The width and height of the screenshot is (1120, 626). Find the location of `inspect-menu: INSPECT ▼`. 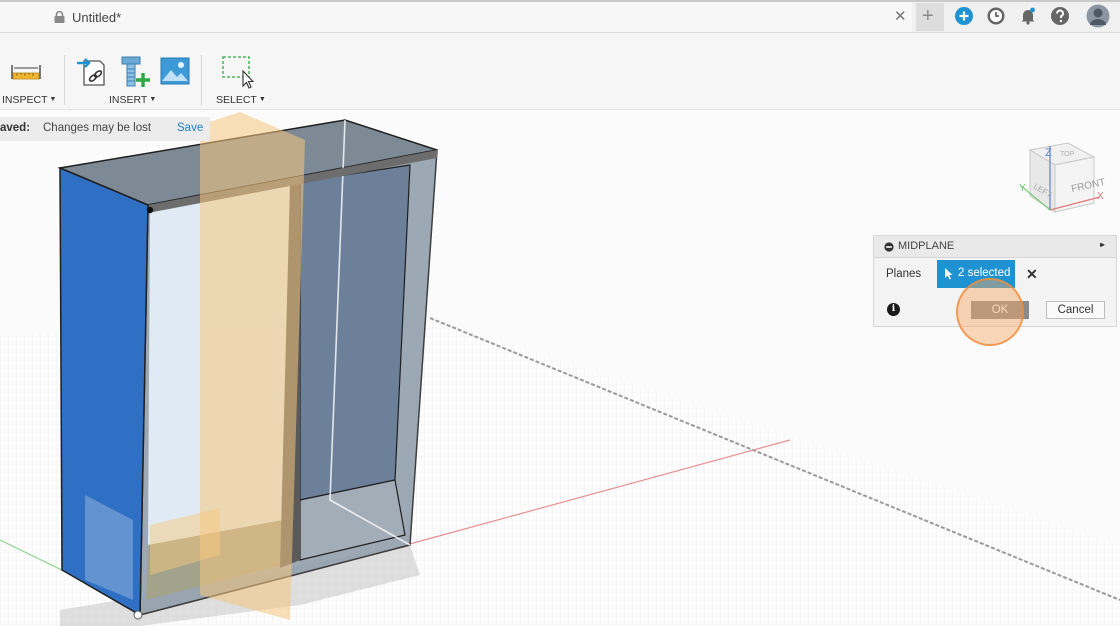

inspect-menu: INSPECT ▼ is located at coordinates (29, 100).